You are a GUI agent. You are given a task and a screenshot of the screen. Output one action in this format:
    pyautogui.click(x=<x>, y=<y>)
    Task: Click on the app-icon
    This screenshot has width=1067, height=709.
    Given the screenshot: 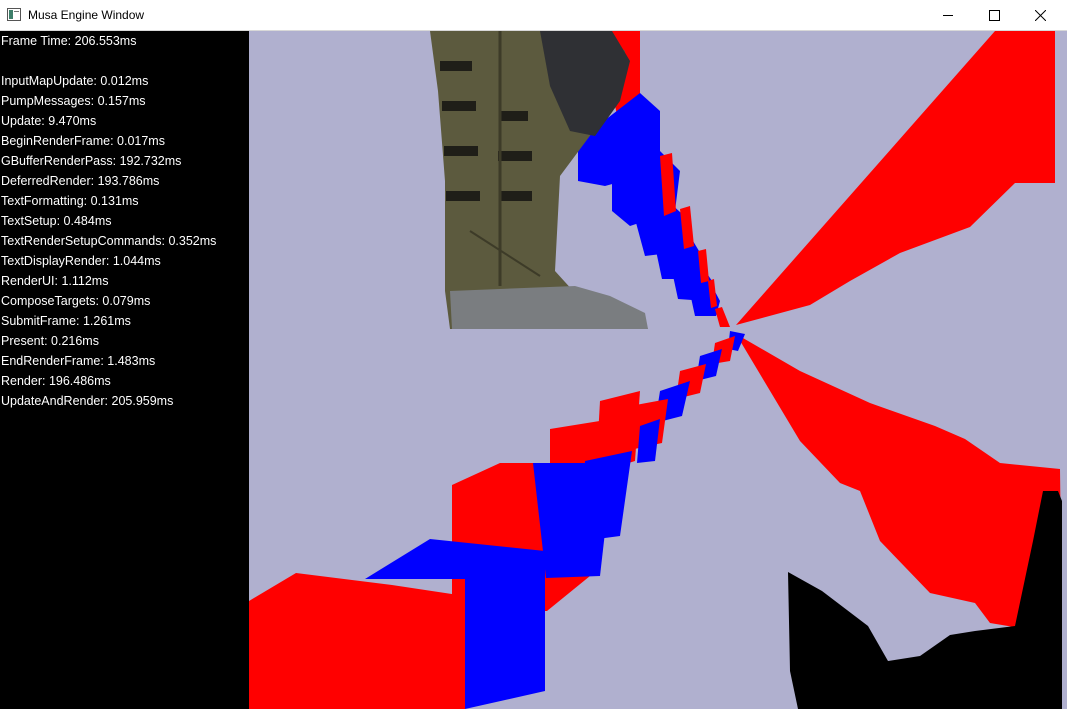 What is the action you would take?
    pyautogui.click(x=14, y=14)
    